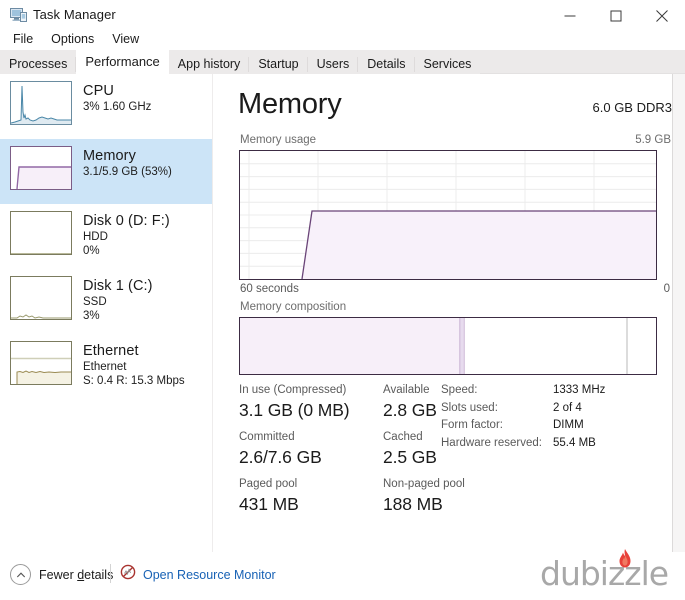  Describe the element at coordinates (99, 574) in the screenshot. I see `fewer-details-post: etails` at that location.